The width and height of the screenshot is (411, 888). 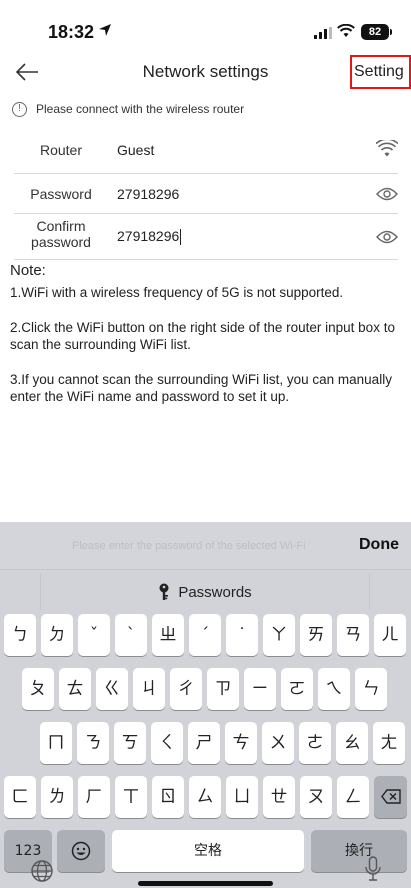 I want to click on text-cursor, so click(x=181, y=237).